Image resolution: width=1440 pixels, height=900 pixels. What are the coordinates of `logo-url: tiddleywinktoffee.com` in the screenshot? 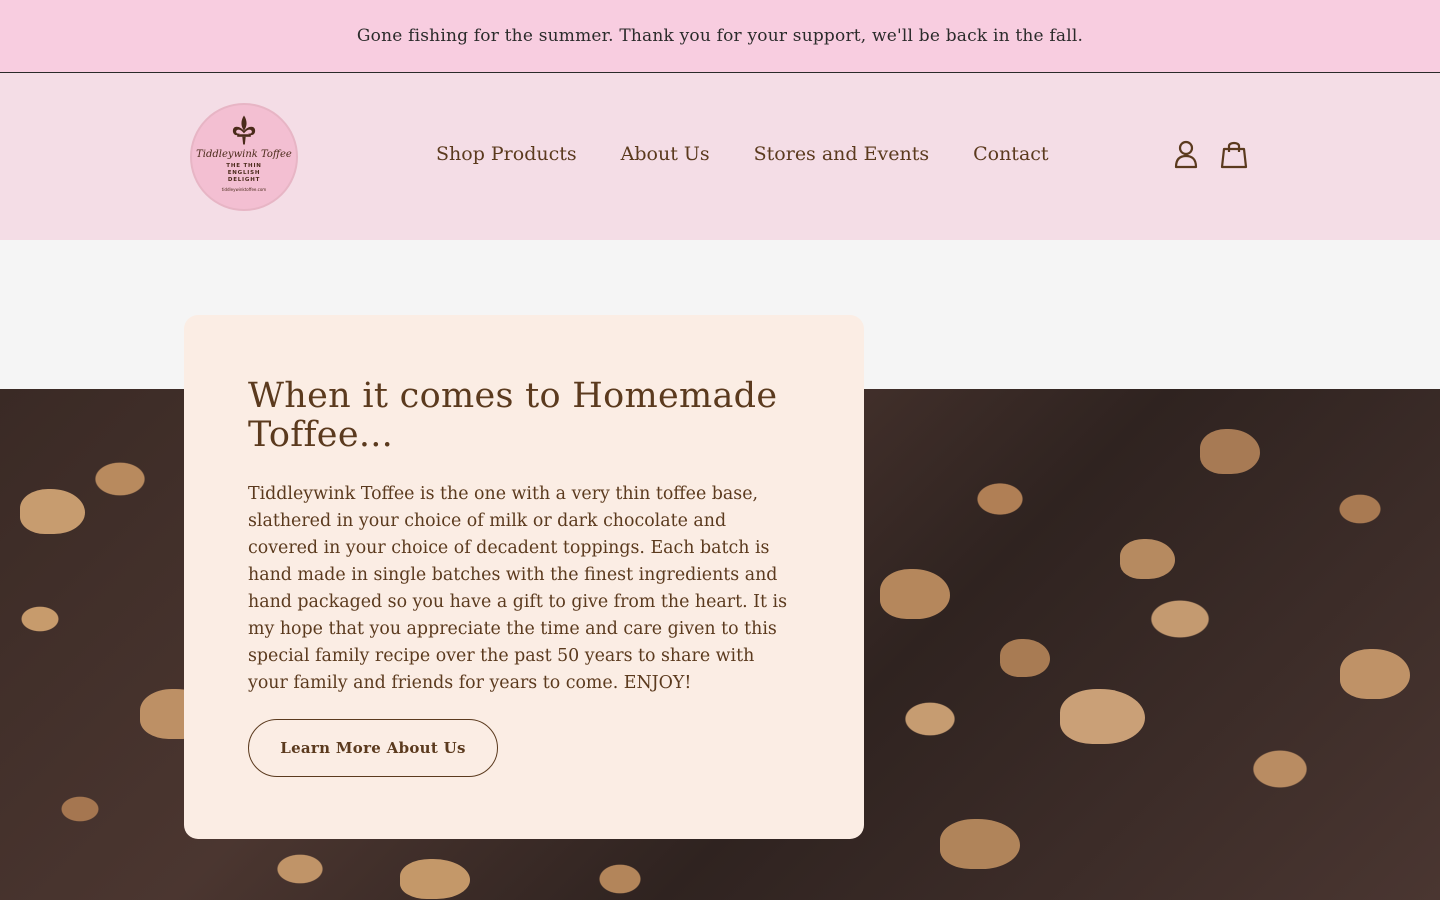 It's located at (244, 189).